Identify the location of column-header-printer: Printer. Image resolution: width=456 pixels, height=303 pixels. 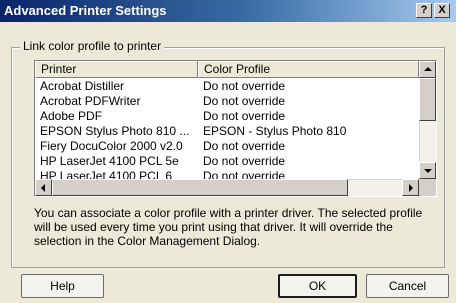
(116, 69).